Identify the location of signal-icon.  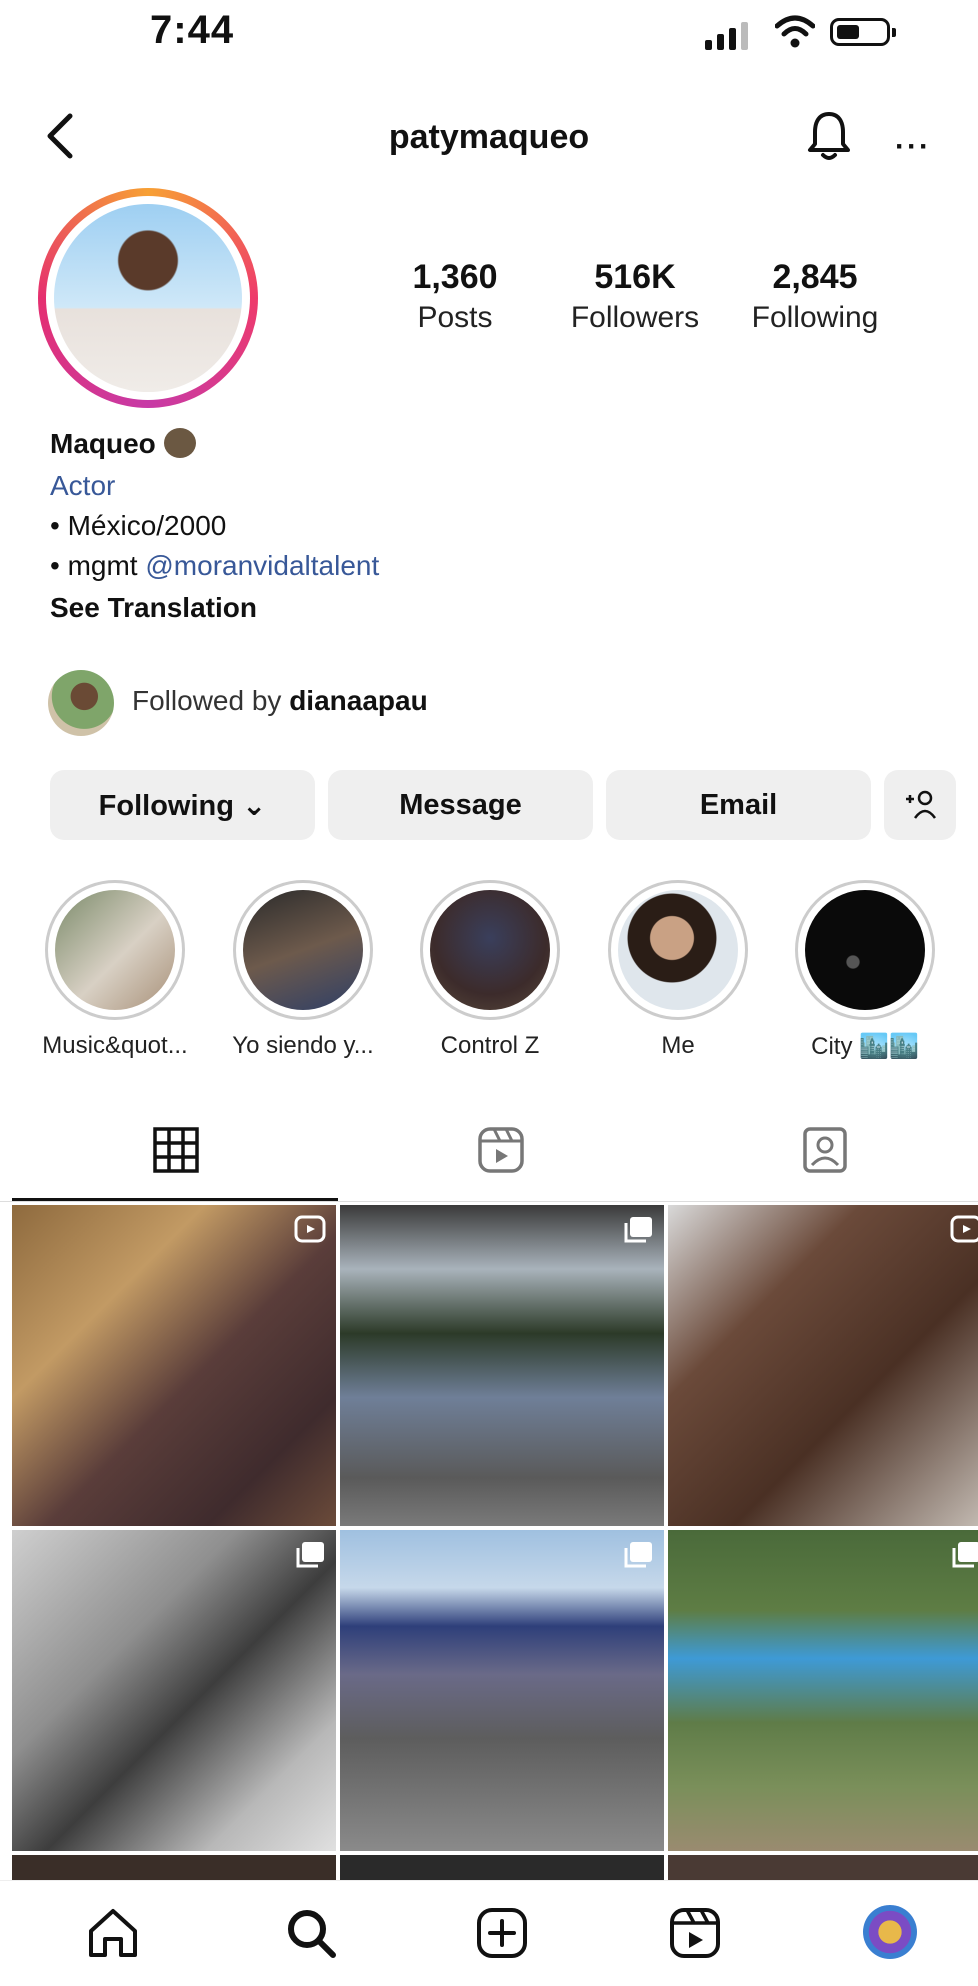
(726, 35).